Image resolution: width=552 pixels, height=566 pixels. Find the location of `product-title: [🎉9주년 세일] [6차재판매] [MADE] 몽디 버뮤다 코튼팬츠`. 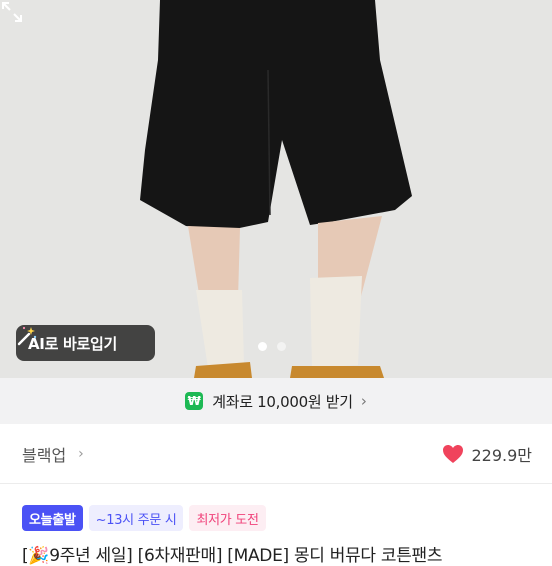

product-title: [🎉9주년 세일] [6차재판매] [MADE] 몽디 버뮤다 코튼팬츠 is located at coordinates (232, 556).